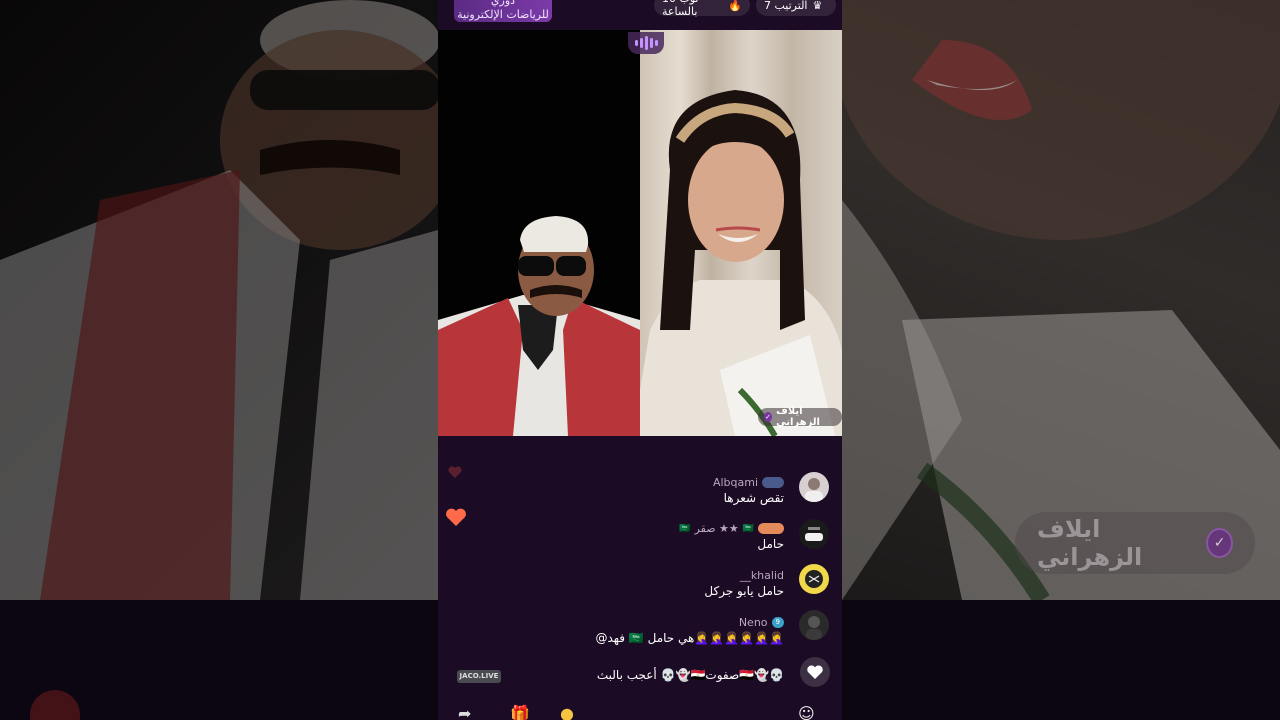  I want to click on coin-icon: ●, so click(567, 712).